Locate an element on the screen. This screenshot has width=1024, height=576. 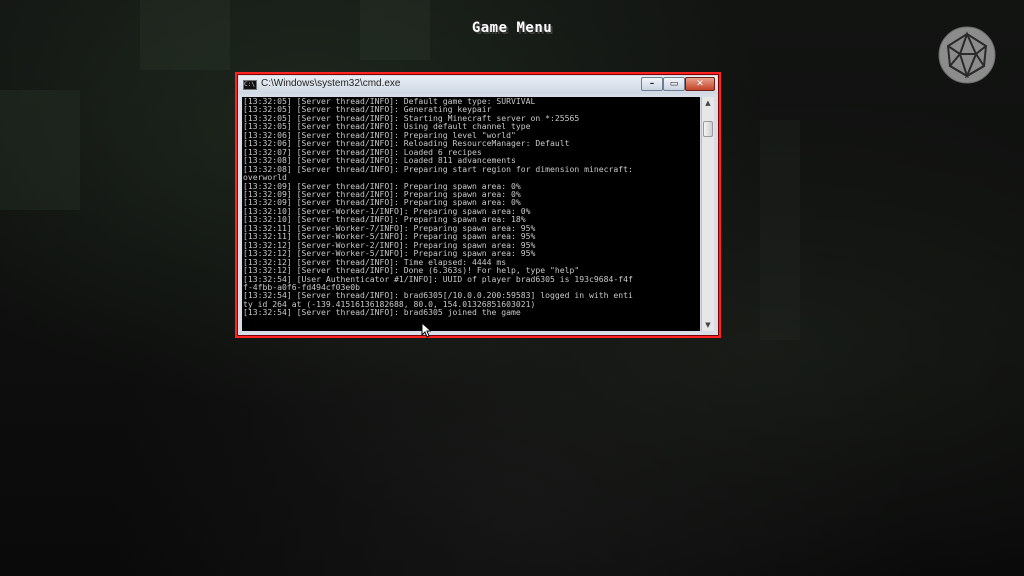
d20-dice-icon is located at coordinates (967, 55).